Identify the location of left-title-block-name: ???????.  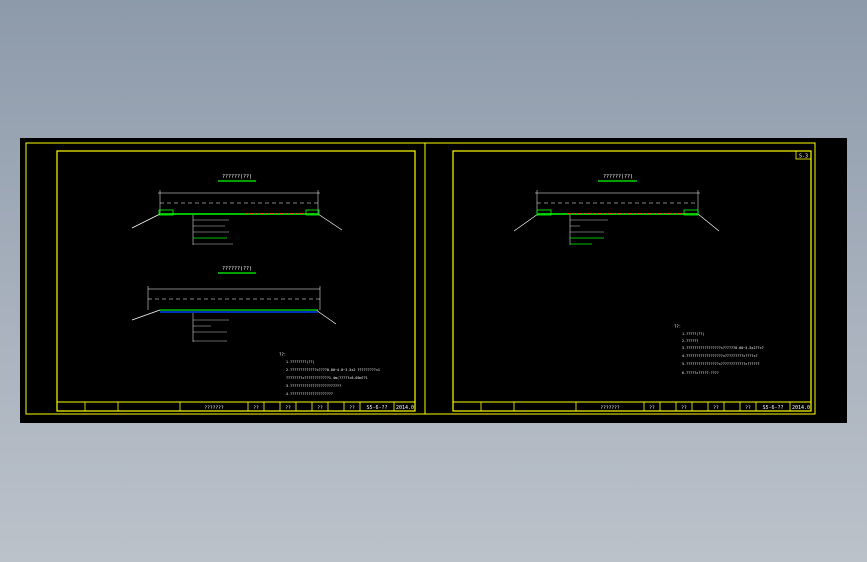
(214, 408).